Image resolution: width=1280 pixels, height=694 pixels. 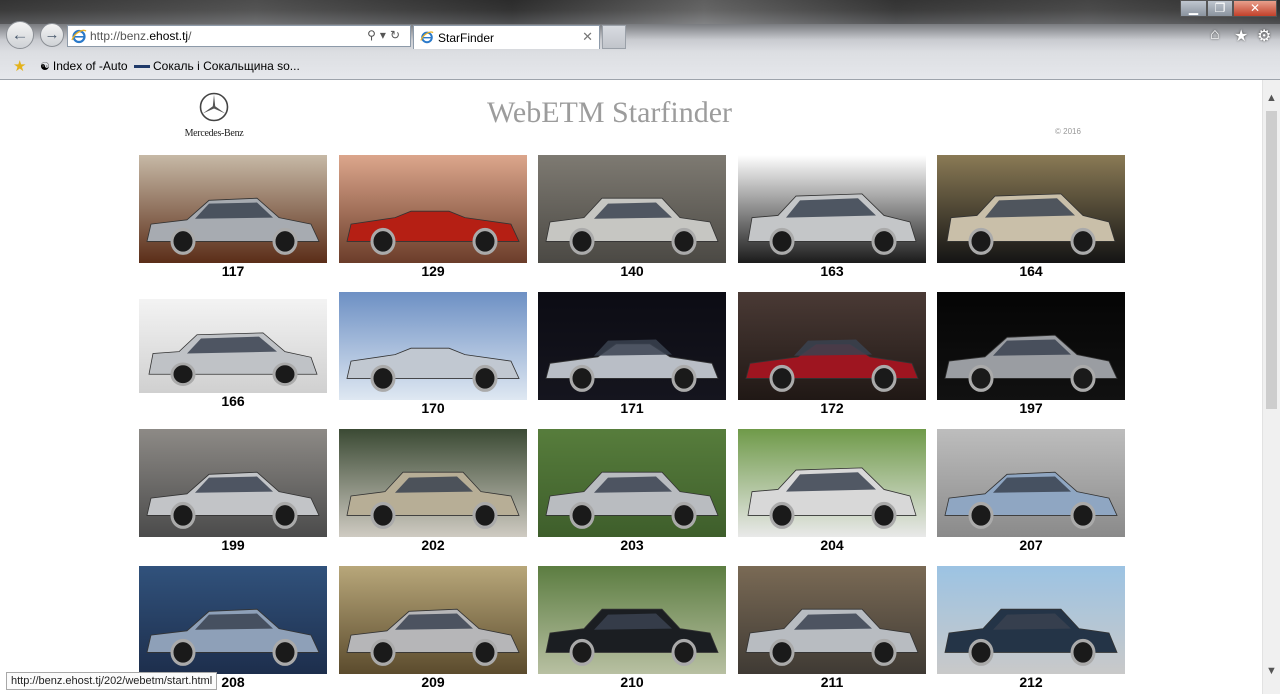 I want to click on back-arrow-icon: ←, so click(x=20, y=34).